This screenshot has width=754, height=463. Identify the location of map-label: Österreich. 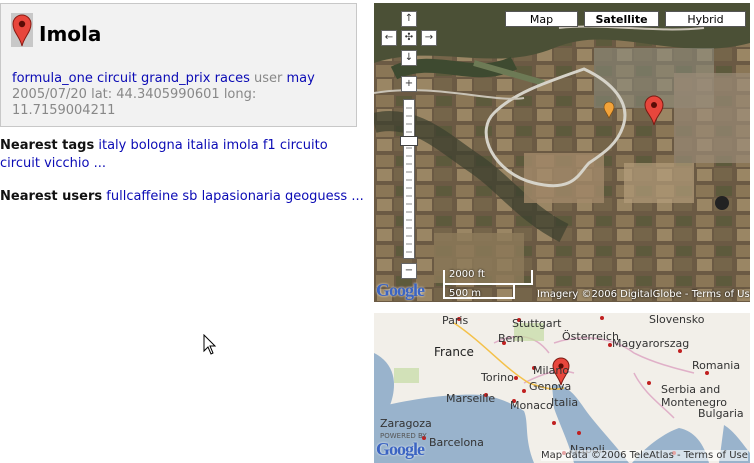
(590, 336).